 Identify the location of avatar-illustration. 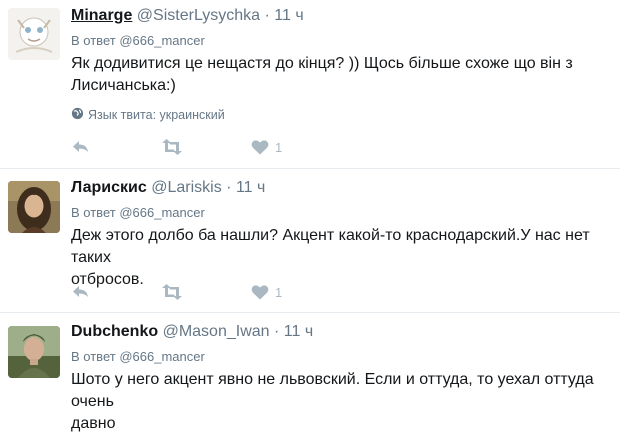
(34, 34).